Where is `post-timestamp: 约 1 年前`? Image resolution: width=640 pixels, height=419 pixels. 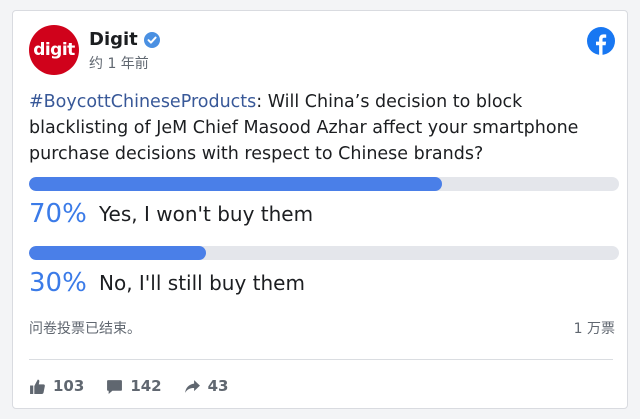 post-timestamp: 约 1 年前 is located at coordinates (119, 63).